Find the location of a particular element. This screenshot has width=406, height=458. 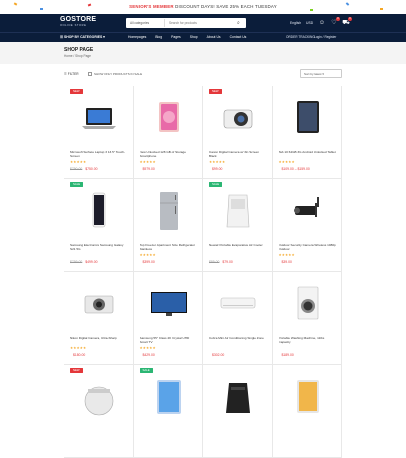

filter-button: ☰ FILTER is located at coordinates (71, 74).